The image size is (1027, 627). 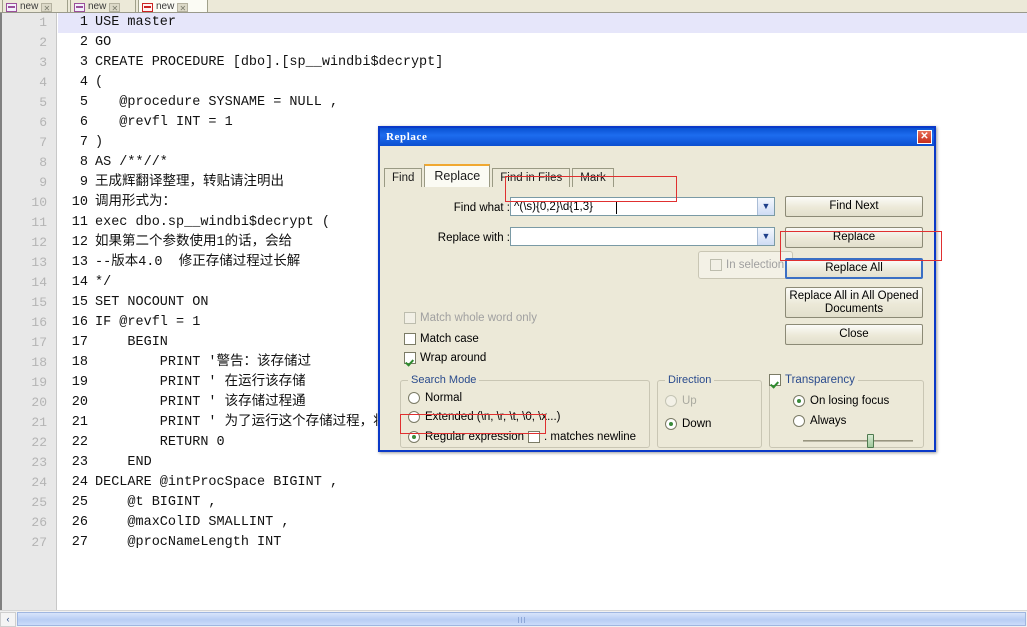 What do you see at coordinates (39, 542) in the screenshot?
I see `line-number: 27` at bounding box center [39, 542].